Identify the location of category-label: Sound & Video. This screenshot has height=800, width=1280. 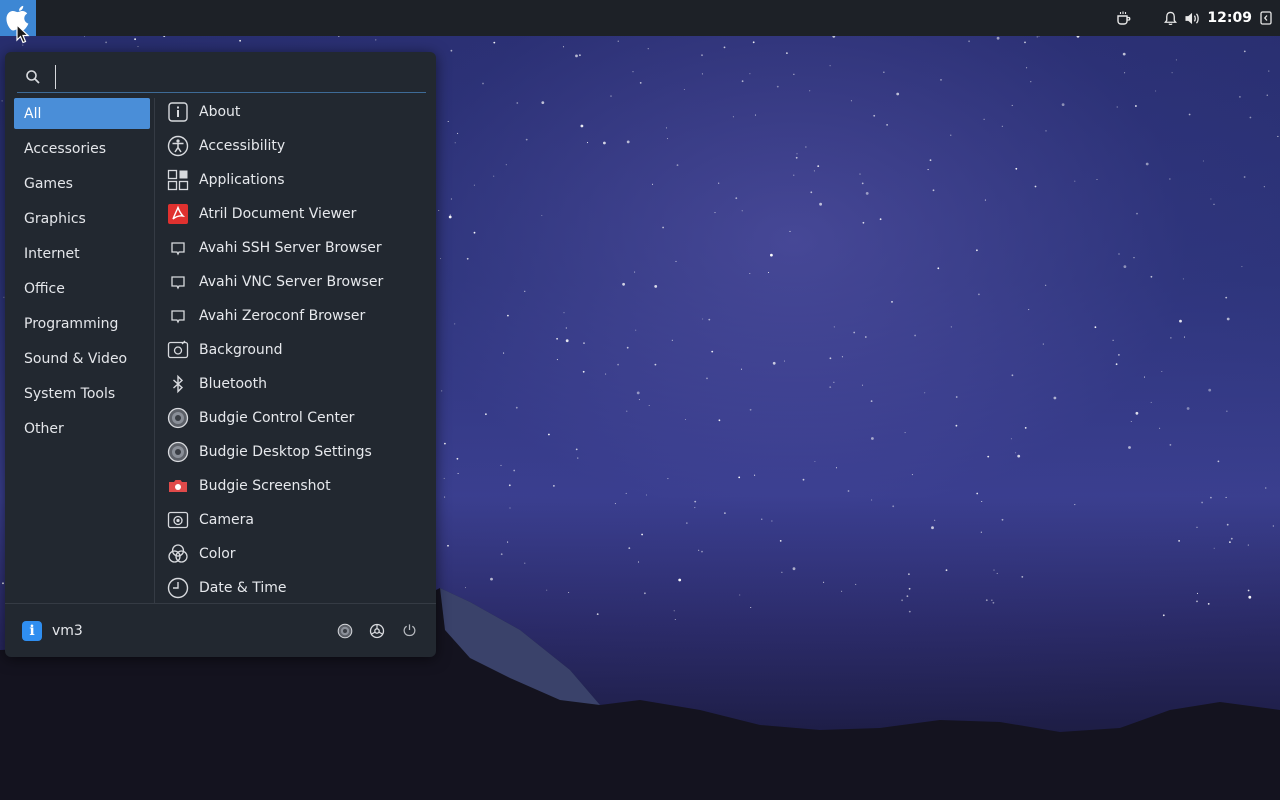
(76, 358).